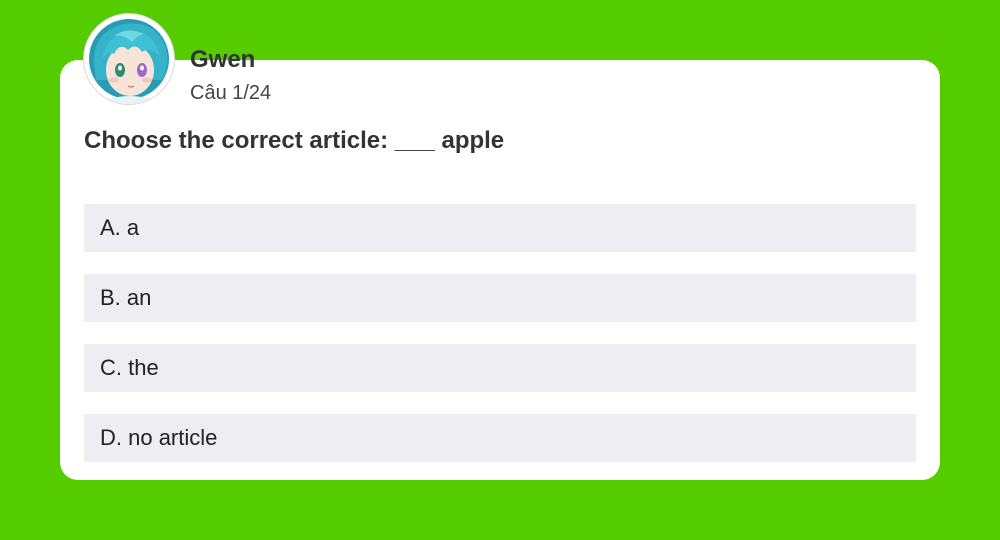 The height and width of the screenshot is (540, 1000). Describe the element at coordinates (294, 140) in the screenshot. I see `question-text: Choose the correct article: ___ apple` at that location.